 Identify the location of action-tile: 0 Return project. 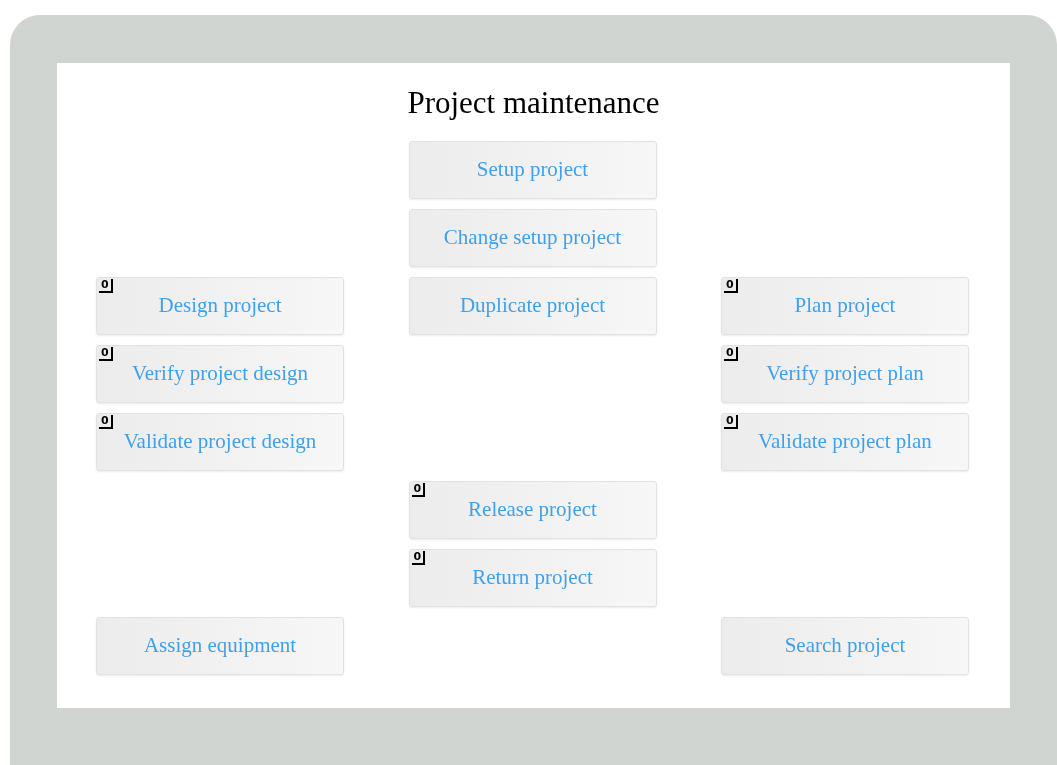
(532, 578).